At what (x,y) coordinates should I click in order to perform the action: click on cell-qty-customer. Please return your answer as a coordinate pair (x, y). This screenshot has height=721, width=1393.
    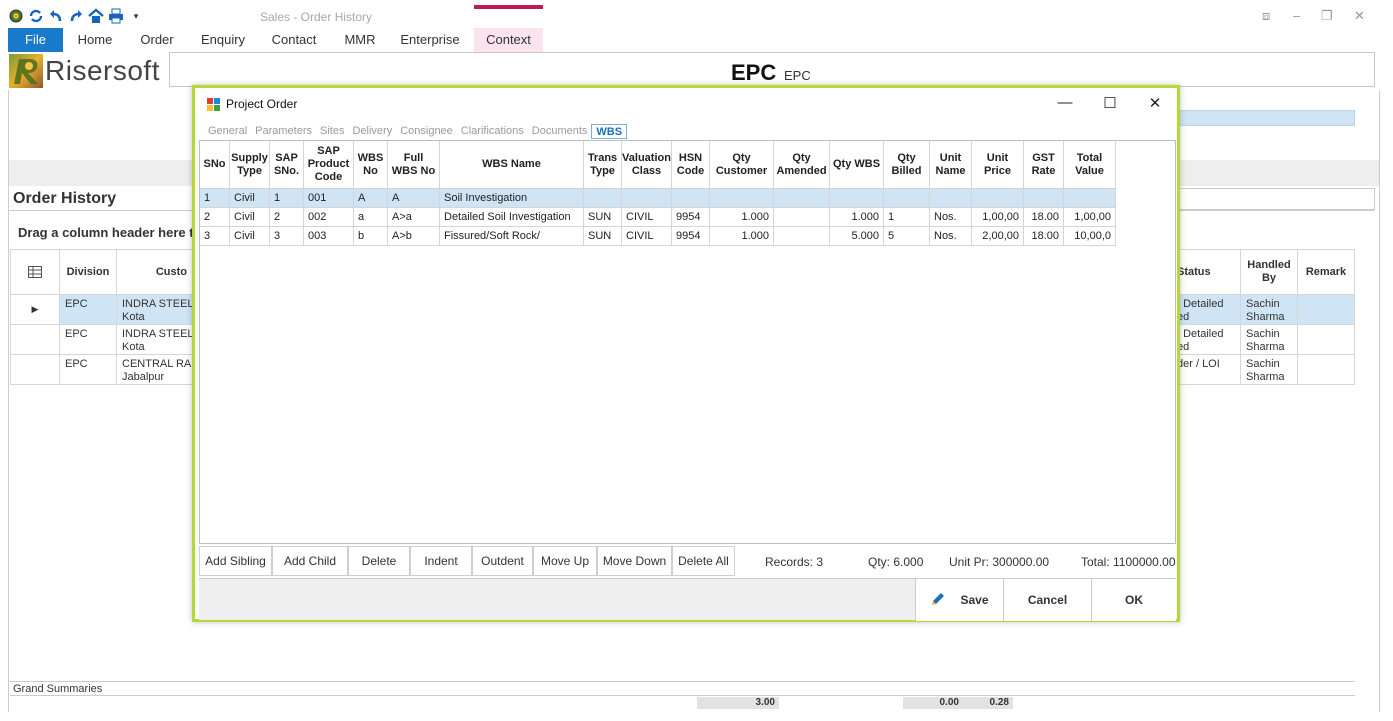
    Looking at the image, I should click on (742, 198).